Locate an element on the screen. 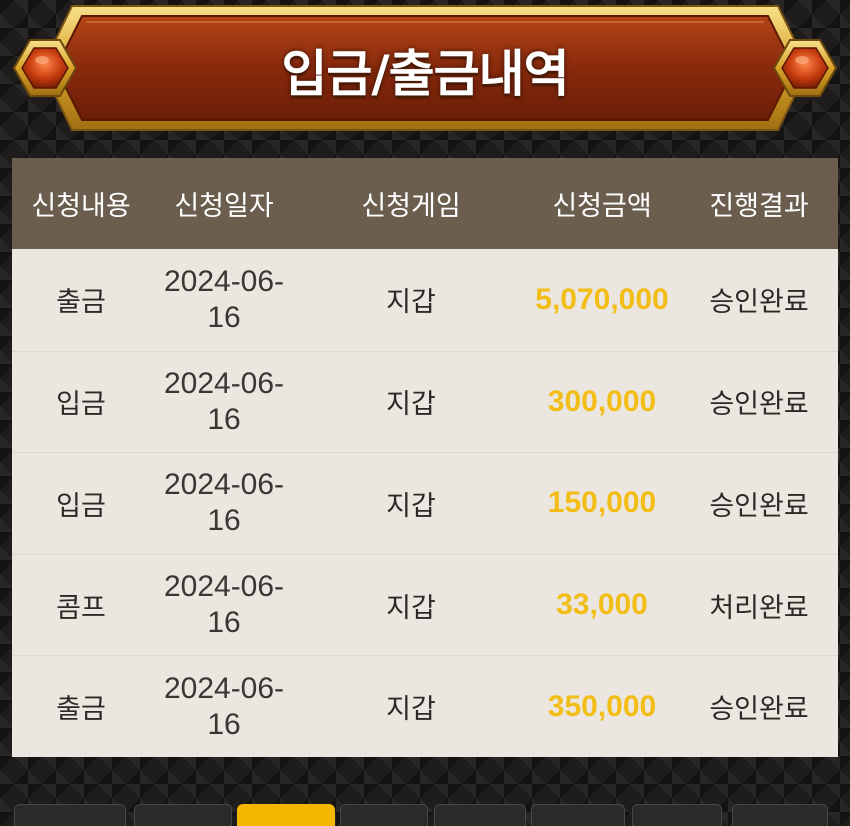 The image size is (850, 826). column-header-game: 신청게임 is located at coordinates (411, 206).